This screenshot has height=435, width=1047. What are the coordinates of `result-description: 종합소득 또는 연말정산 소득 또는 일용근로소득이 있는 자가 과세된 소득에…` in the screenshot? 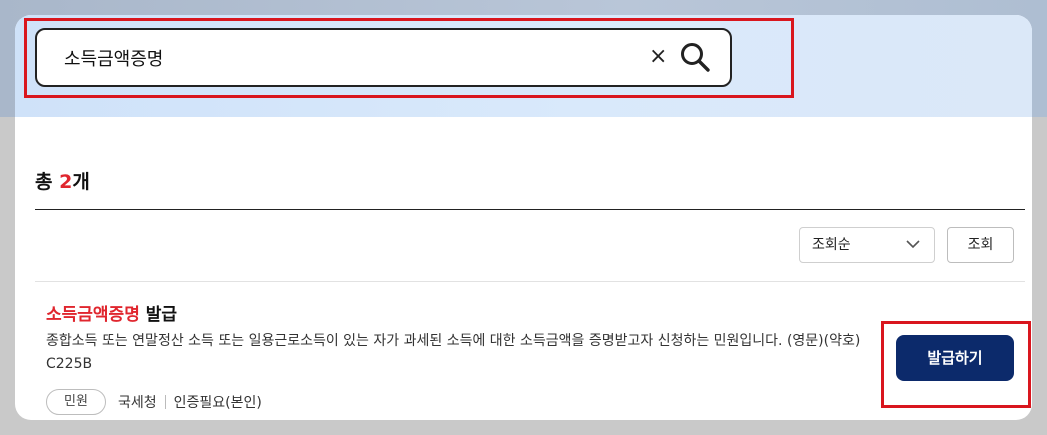 It's located at (453, 352).